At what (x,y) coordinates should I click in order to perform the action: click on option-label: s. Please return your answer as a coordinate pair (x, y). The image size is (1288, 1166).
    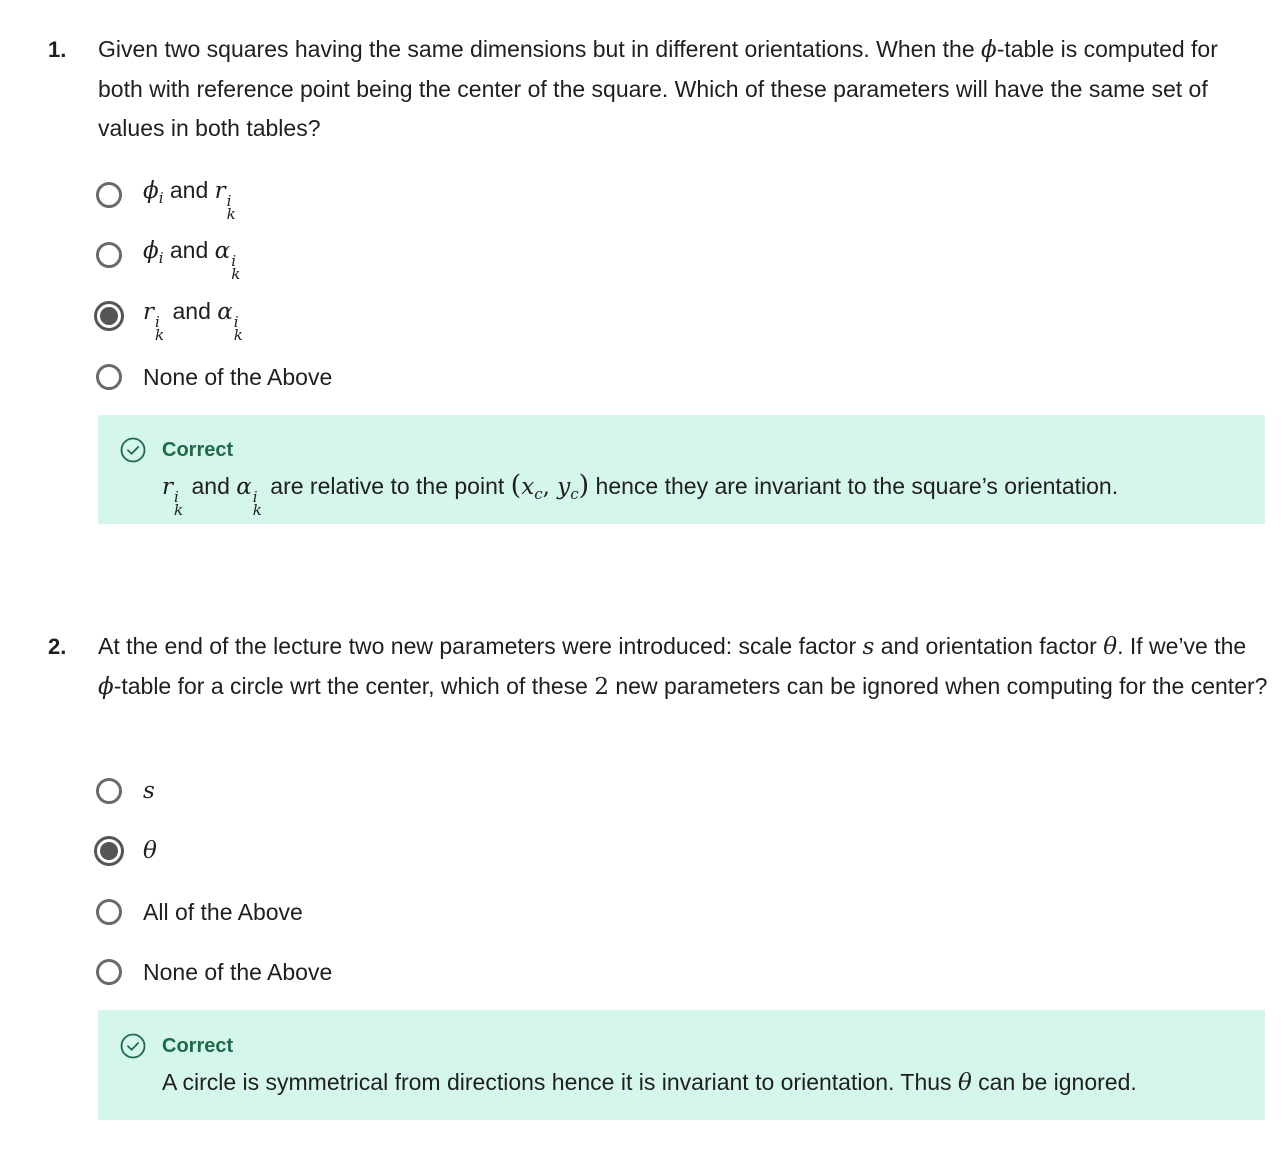
    Looking at the image, I should click on (149, 791).